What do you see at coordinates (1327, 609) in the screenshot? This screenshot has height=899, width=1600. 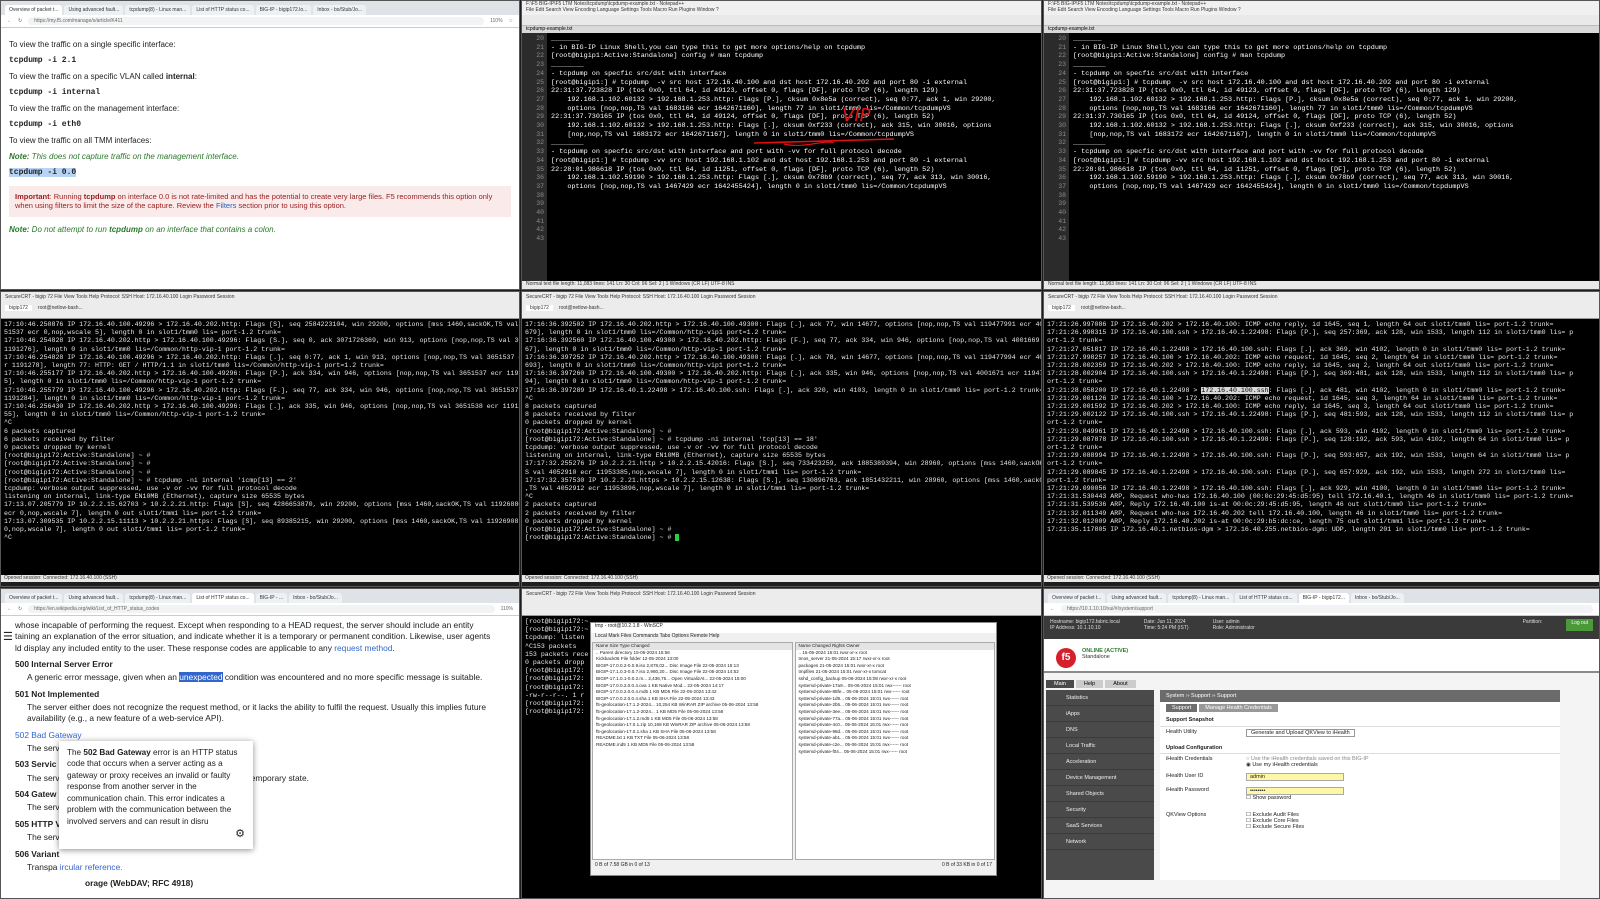 I see `url-input: https://10.1.10.10/xui/#/system/support` at bounding box center [1327, 609].